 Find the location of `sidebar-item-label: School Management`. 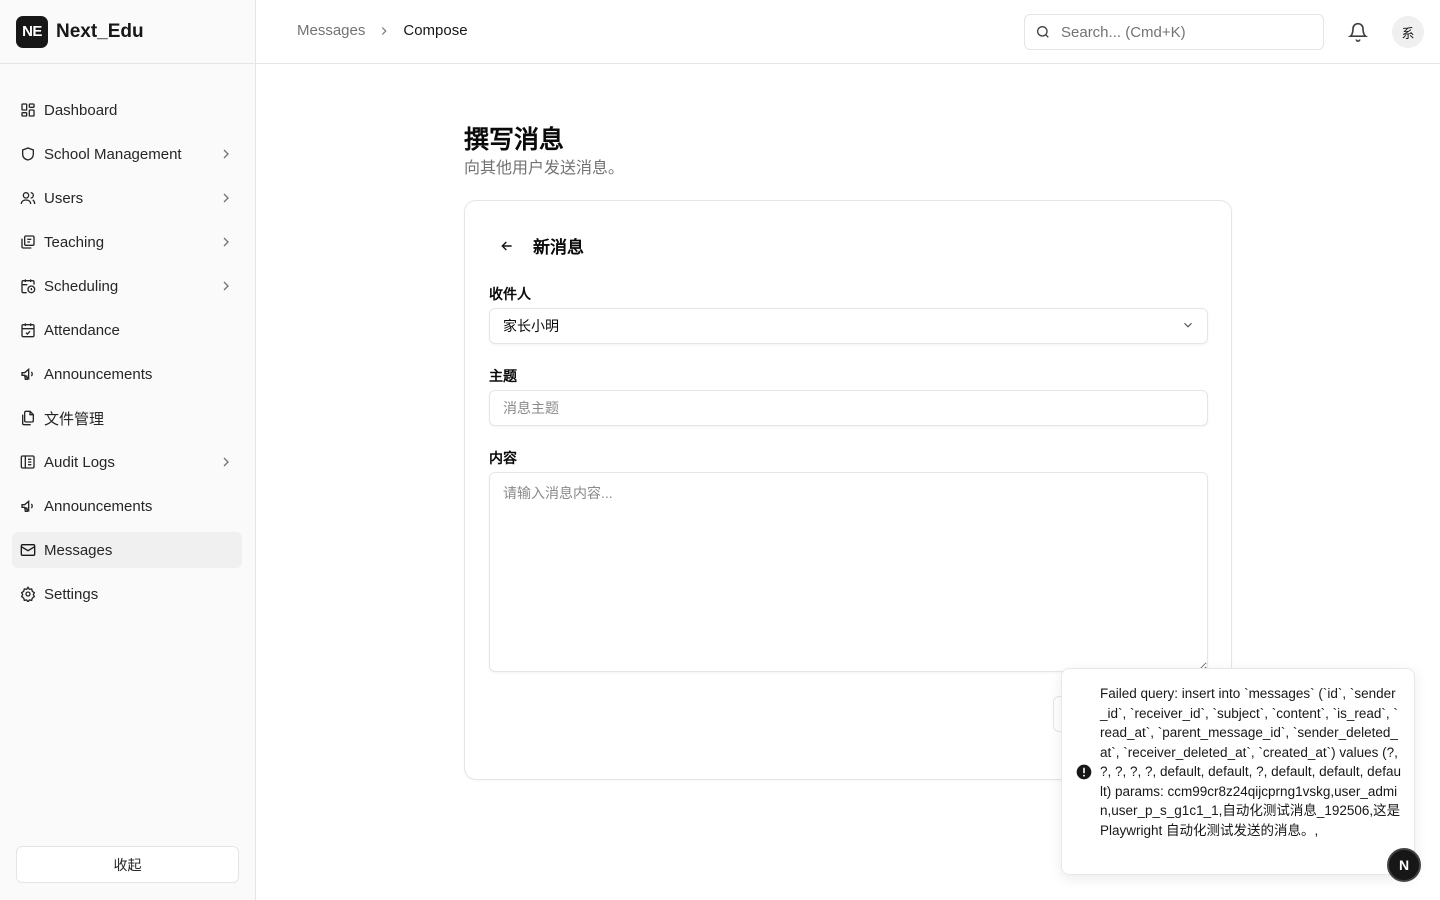

sidebar-item-label: School Management is located at coordinates (113, 154).